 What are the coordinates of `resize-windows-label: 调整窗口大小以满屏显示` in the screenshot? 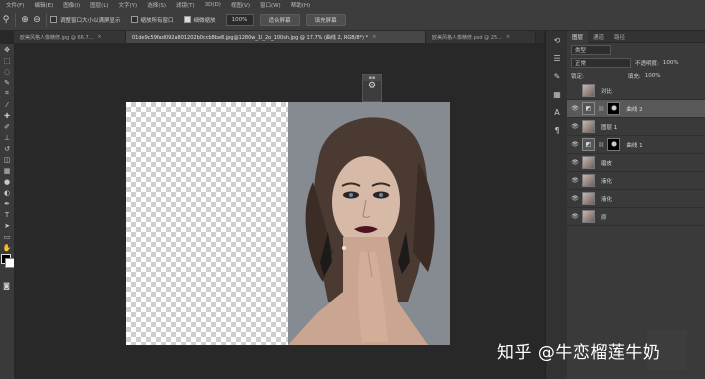 It's located at (90, 20).